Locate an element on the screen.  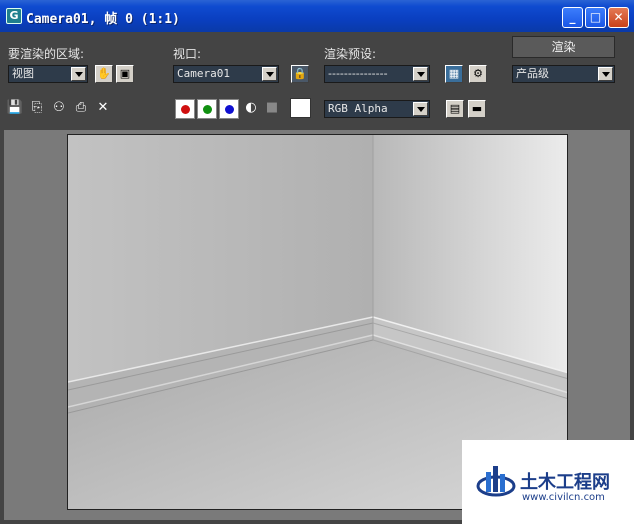
blue-channel-button is located at coordinates (229, 109).